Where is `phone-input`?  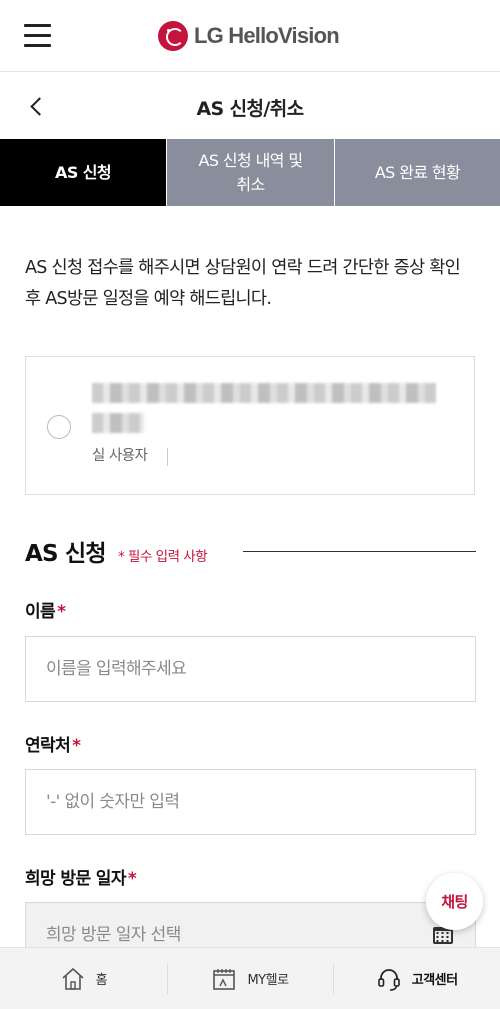
phone-input is located at coordinates (248, 802).